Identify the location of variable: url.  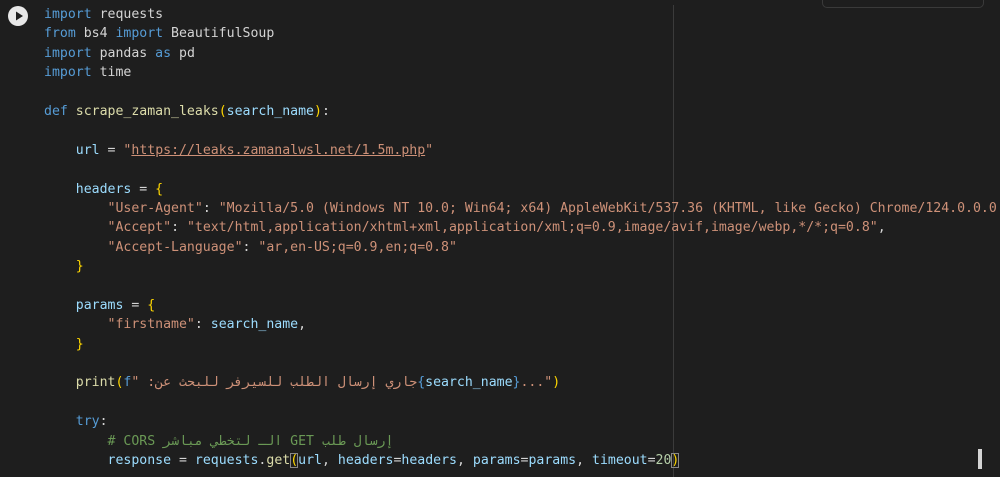
(87, 150).